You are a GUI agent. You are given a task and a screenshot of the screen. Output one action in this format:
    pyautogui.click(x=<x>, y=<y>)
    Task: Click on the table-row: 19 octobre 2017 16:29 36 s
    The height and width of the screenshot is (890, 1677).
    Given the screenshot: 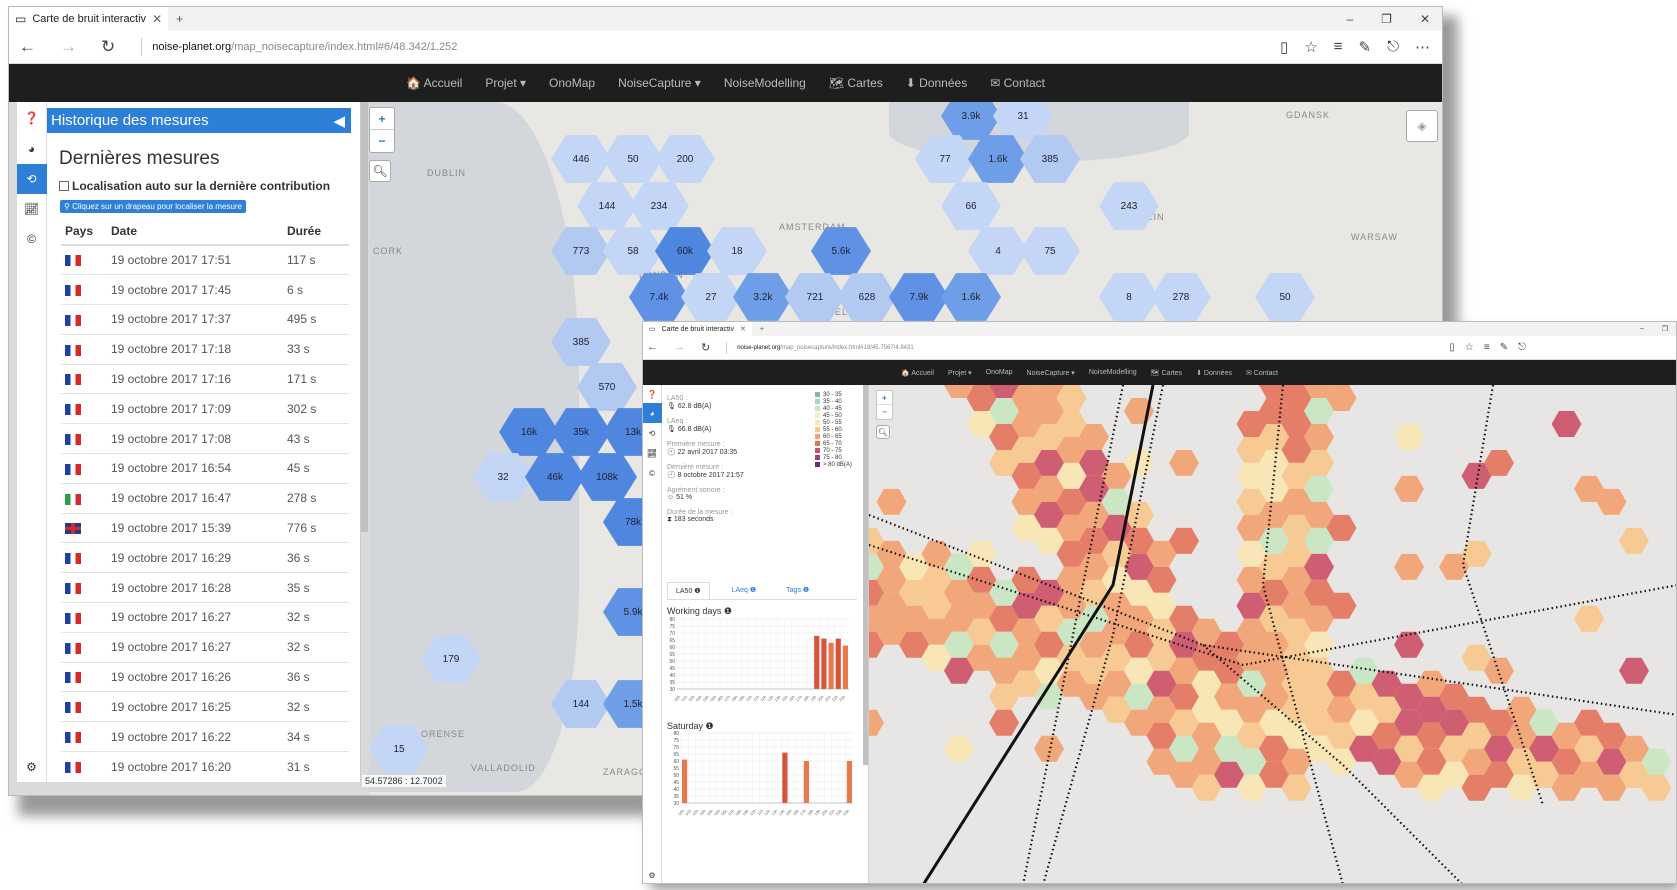 What is the action you would take?
    pyautogui.click(x=205, y=557)
    